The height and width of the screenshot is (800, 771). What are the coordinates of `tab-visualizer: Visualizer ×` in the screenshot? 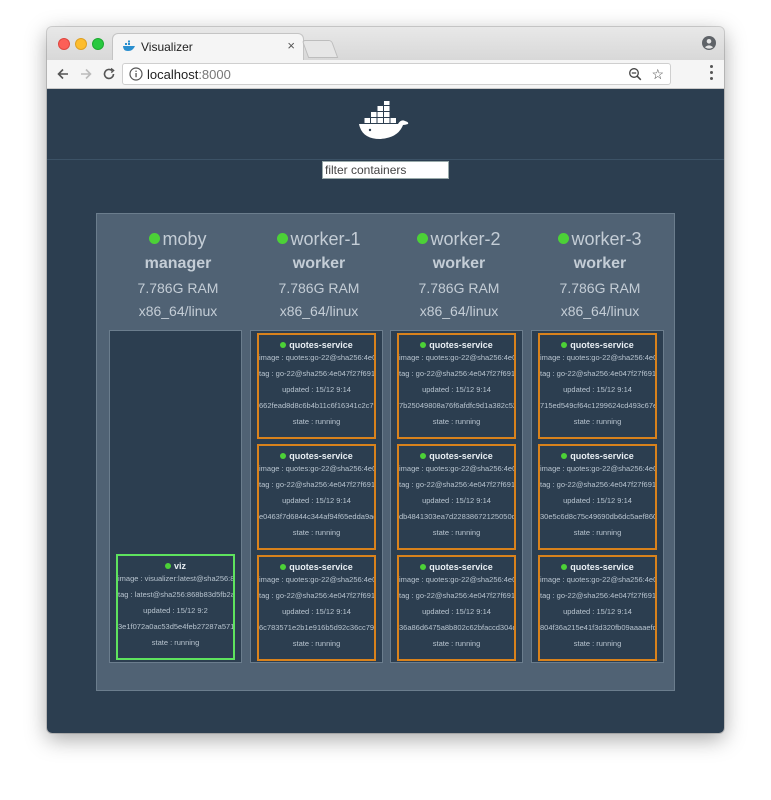 It's located at (208, 46).